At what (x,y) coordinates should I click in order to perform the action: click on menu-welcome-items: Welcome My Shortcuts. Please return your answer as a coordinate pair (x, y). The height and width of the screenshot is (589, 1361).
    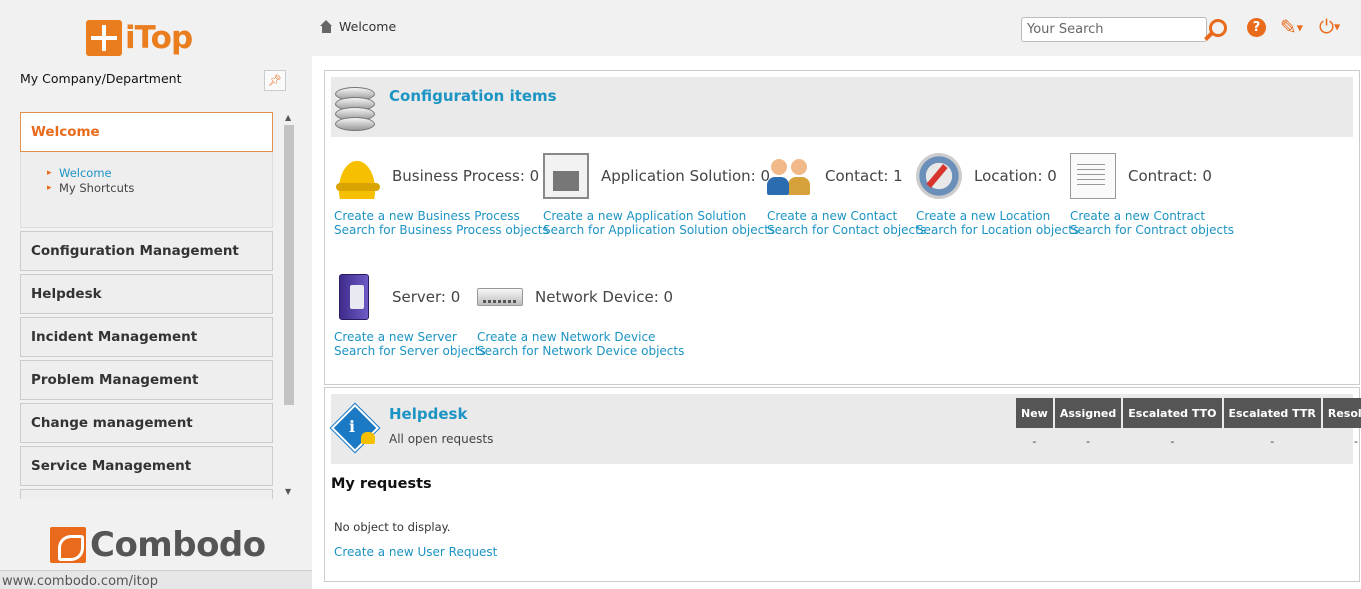
    Looking at the image, I should click on (146, 190).